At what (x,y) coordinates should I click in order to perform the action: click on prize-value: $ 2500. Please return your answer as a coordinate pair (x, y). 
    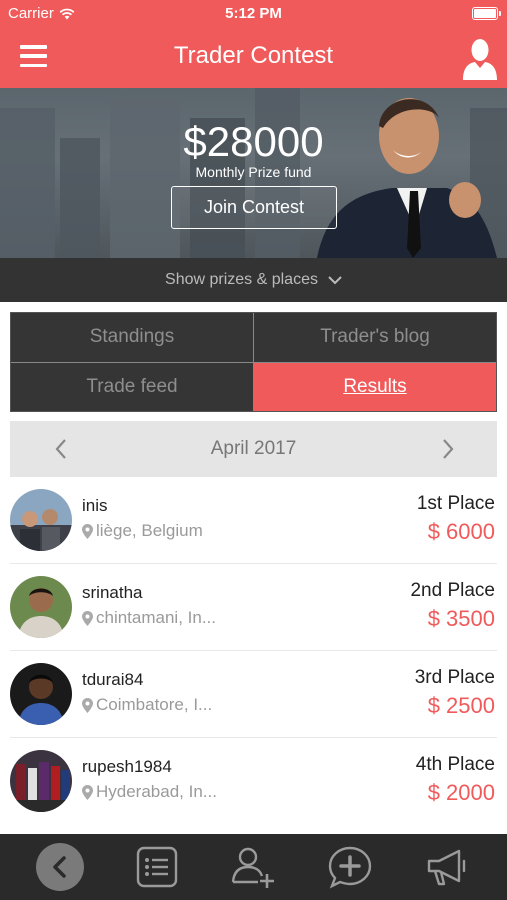
    Looking at the image, I should click on (461, 705).